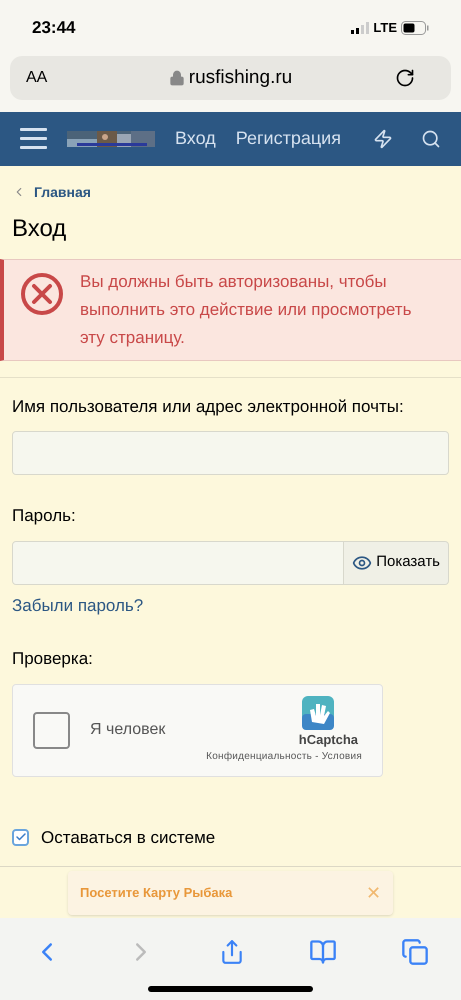 The height and width of the screenshot is (1000, 461). I want to click on address-bar: AA rusfishing.ru, so click(230, 78).